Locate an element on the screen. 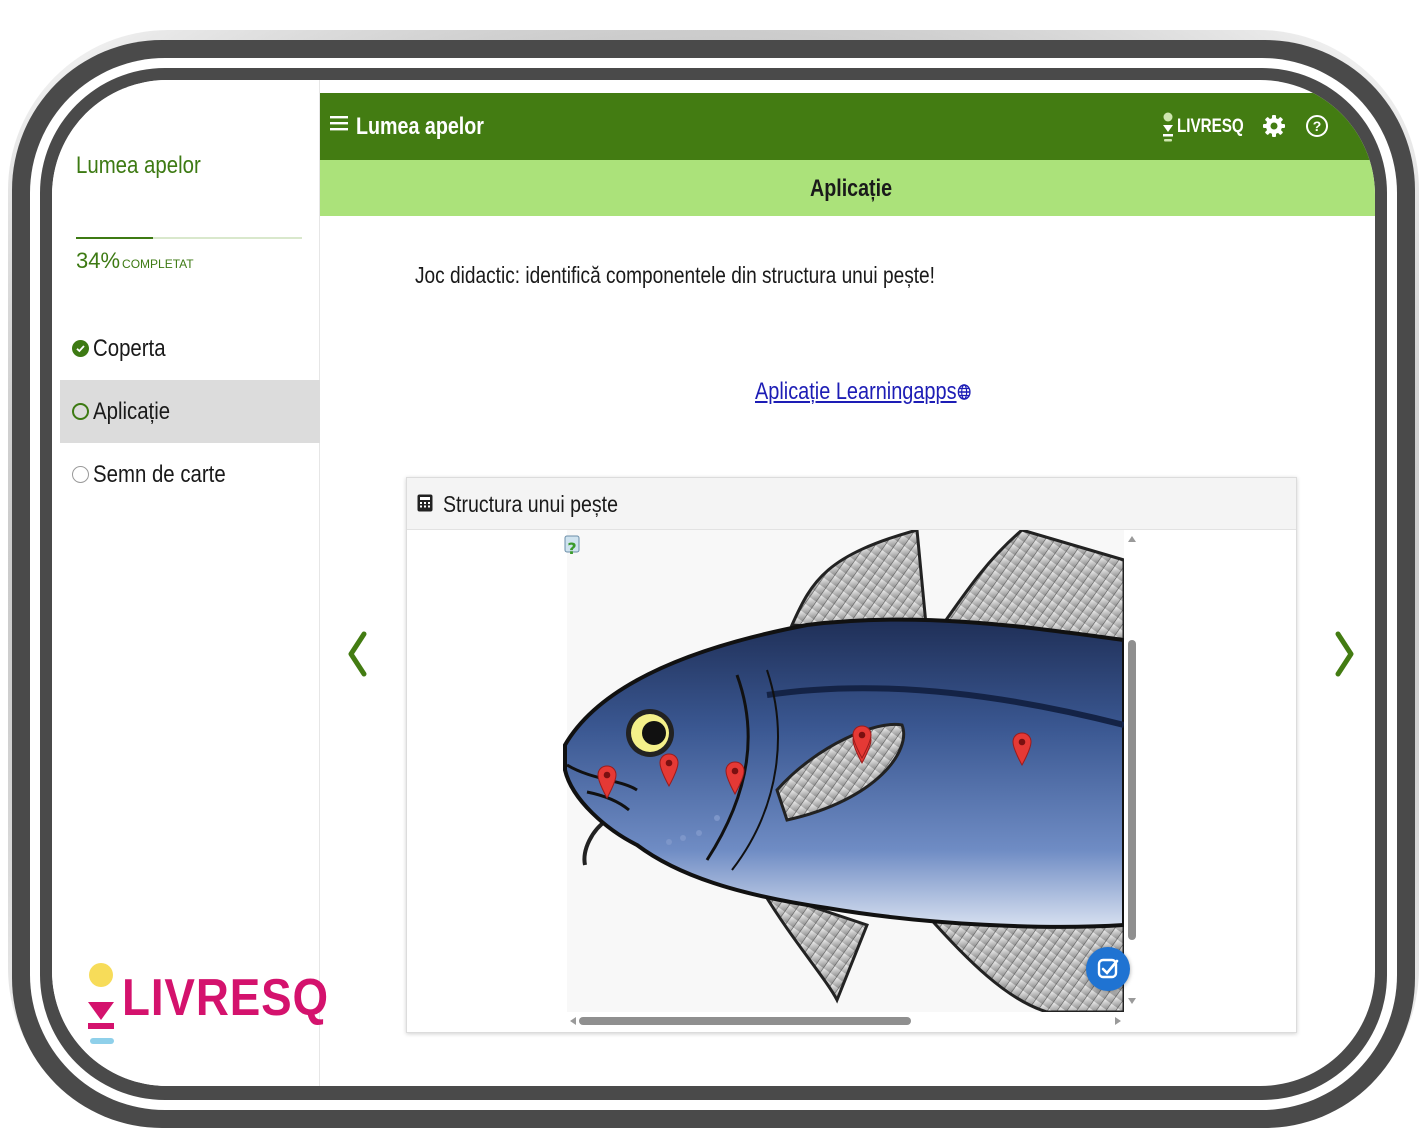  livresq-brand-link: LIVRESQ is located at coordinates (1211, 127).